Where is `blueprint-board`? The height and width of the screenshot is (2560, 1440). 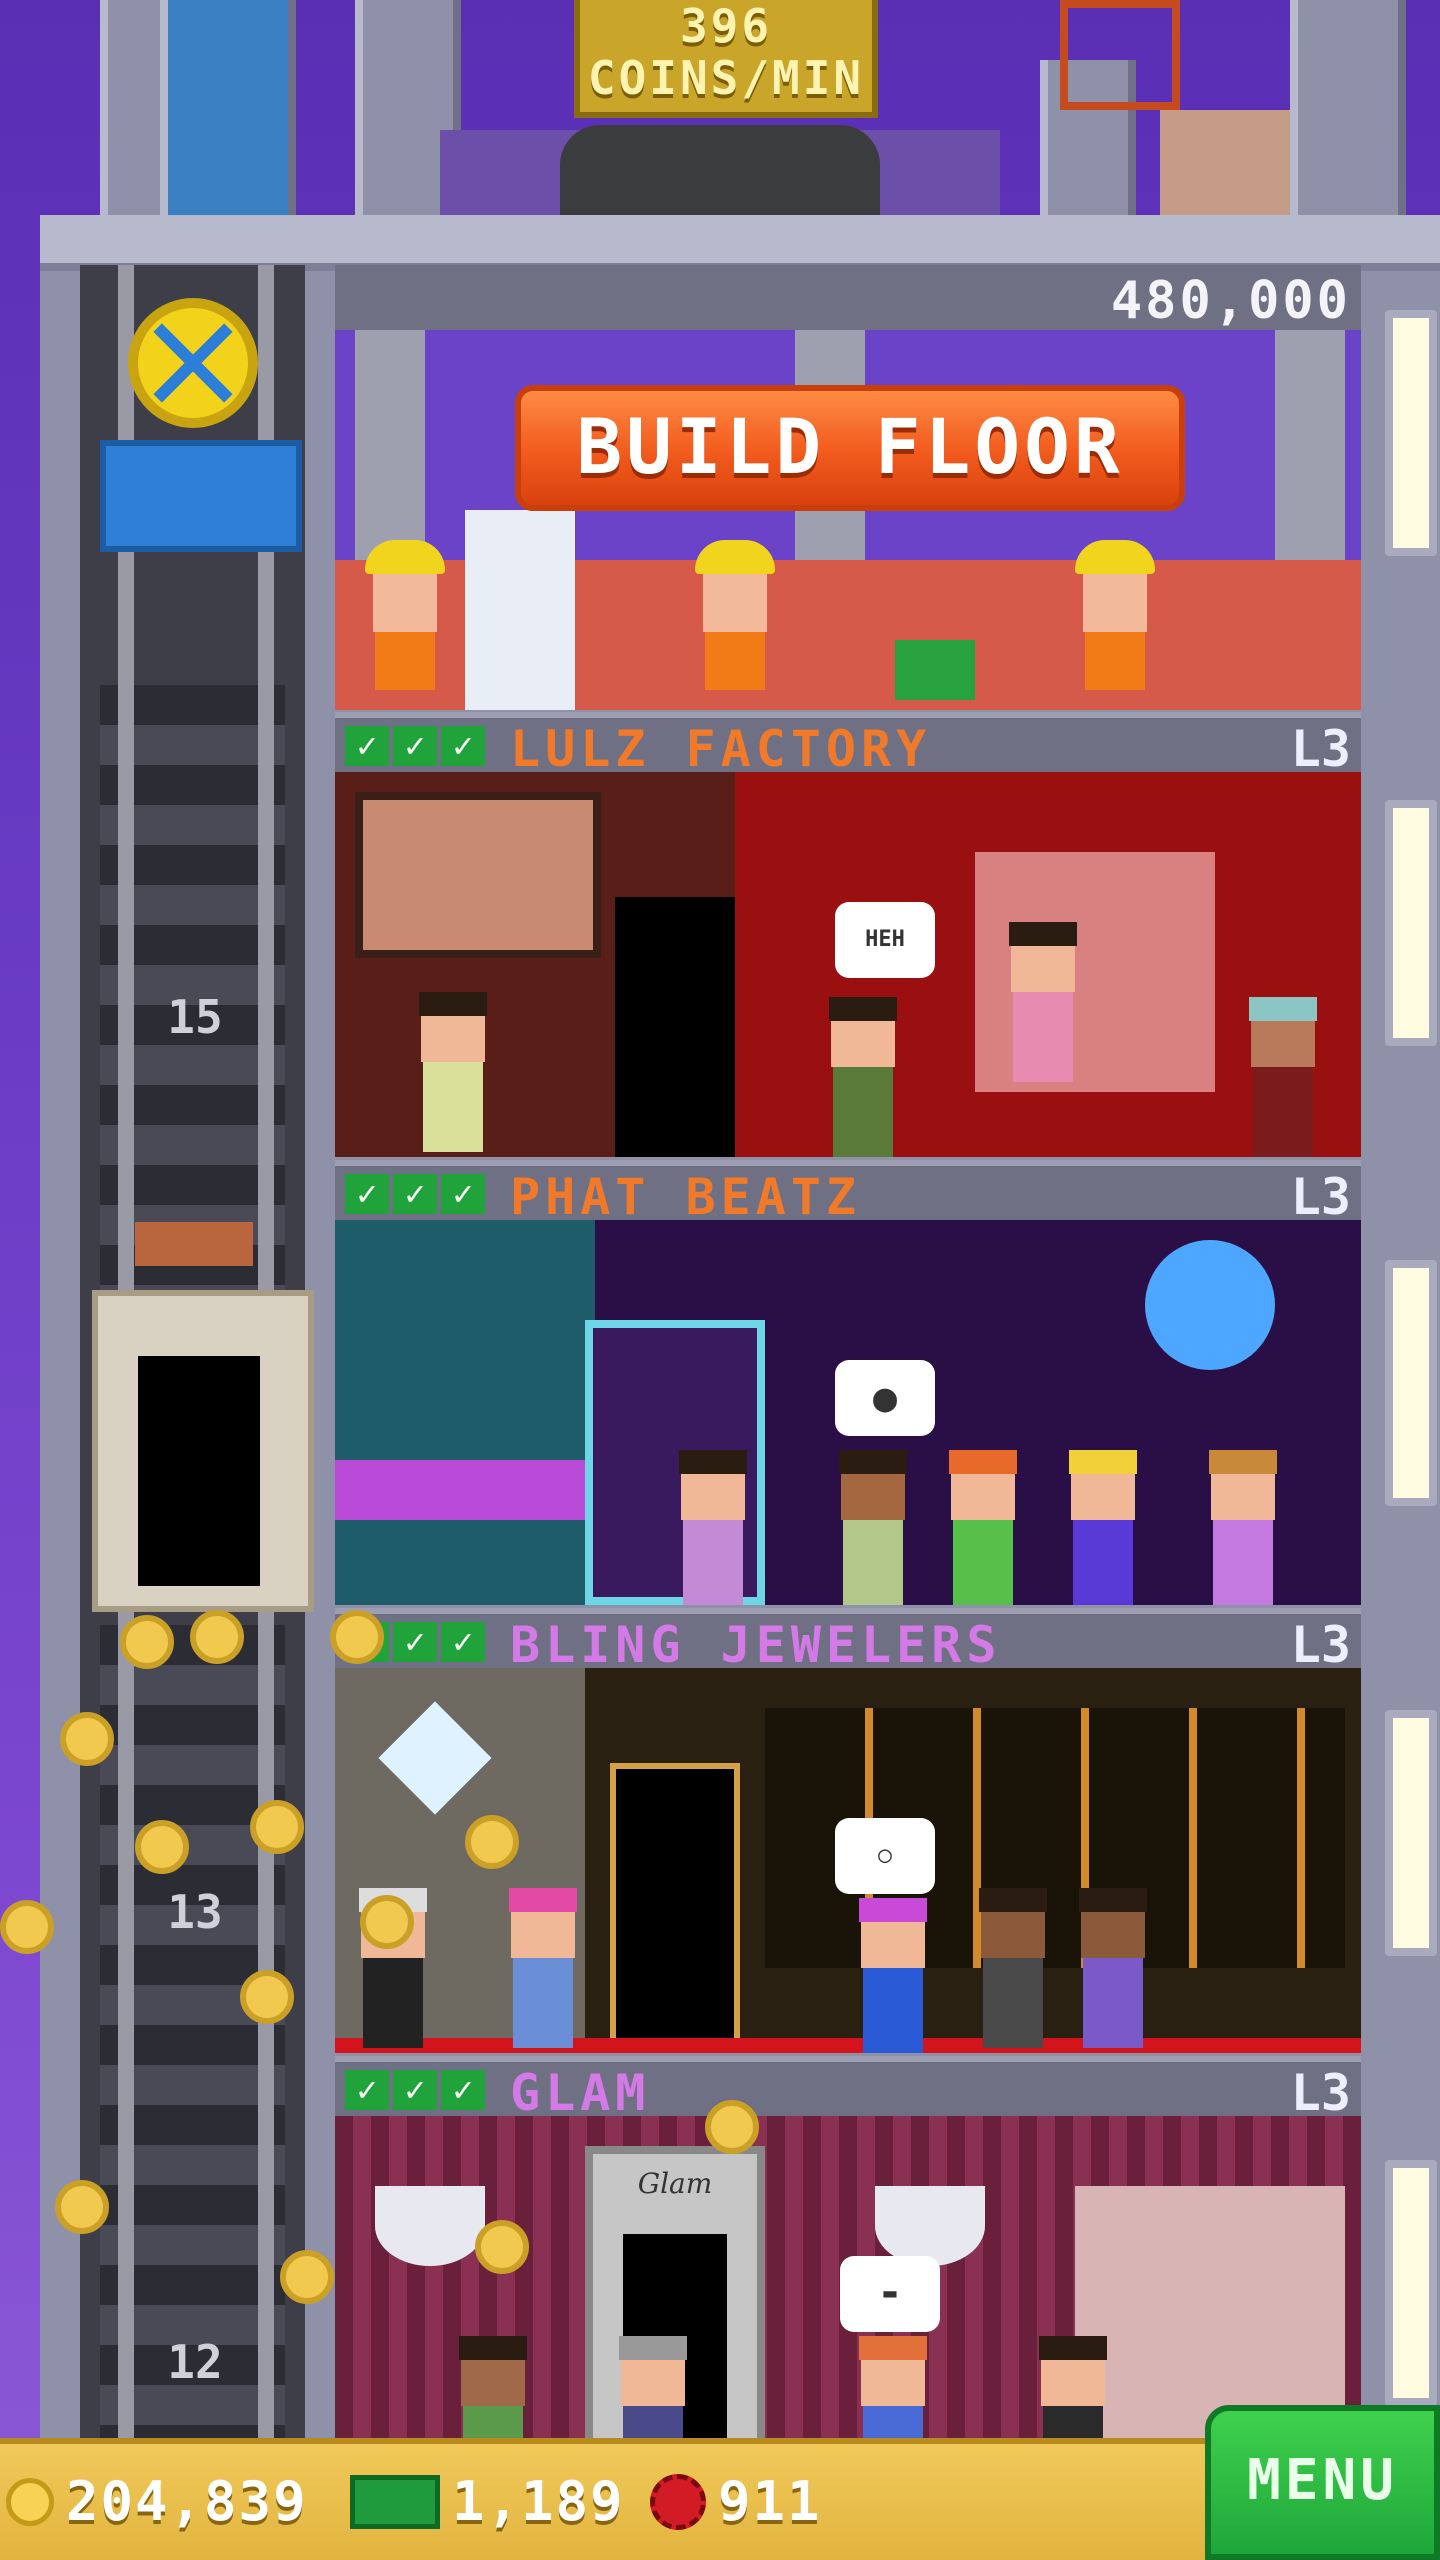 blueprint-board is located at coordinates (520, 610).